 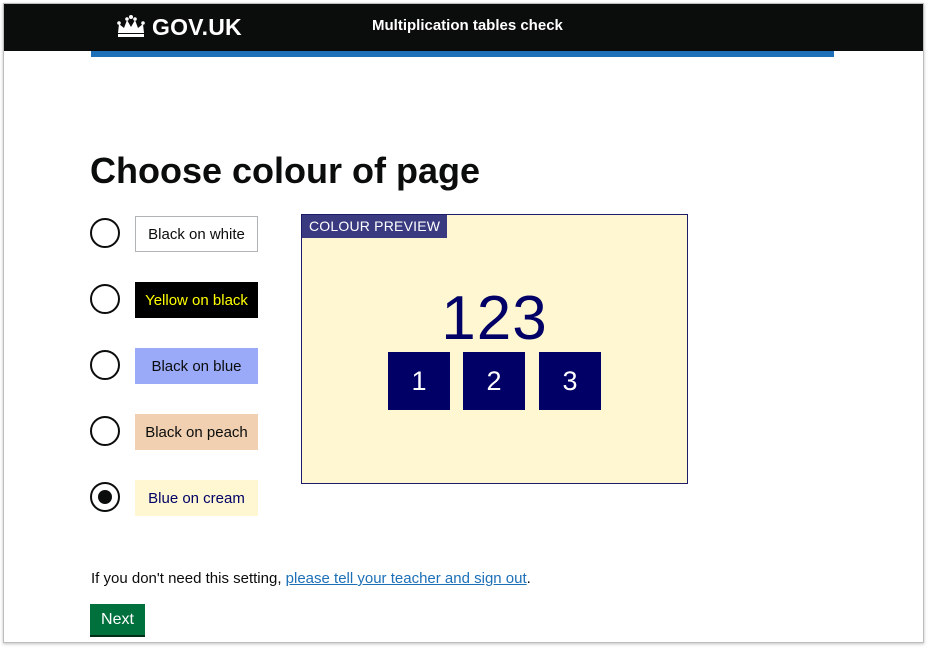 I want to click on swatch-black-on-peach: Black on peach, so click(x=196, y=432).